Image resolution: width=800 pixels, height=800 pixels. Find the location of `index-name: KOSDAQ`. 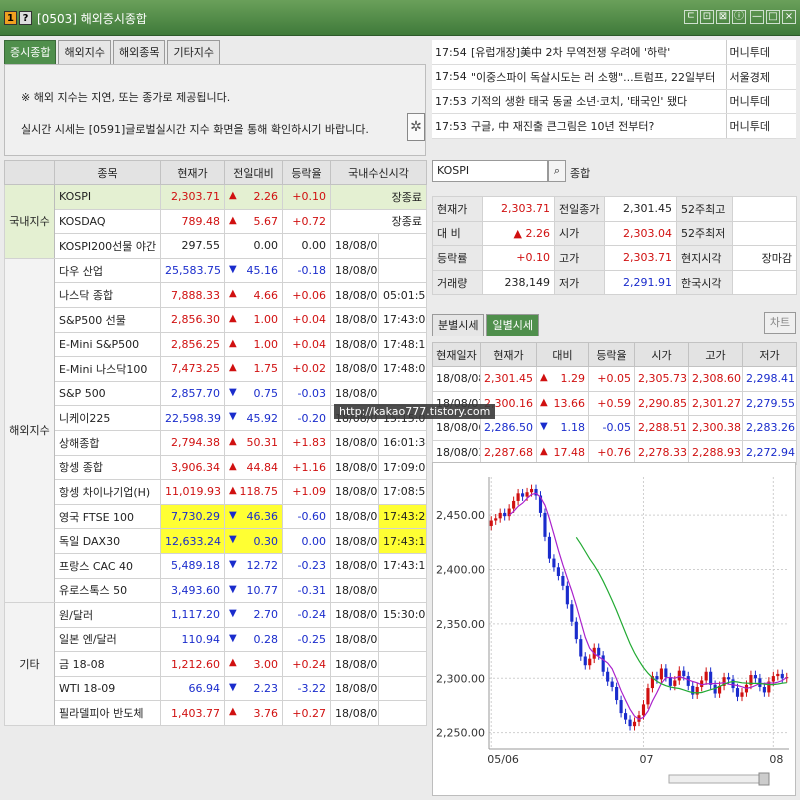

index-name: KOSDAQ is located at coordinates (107, 221).